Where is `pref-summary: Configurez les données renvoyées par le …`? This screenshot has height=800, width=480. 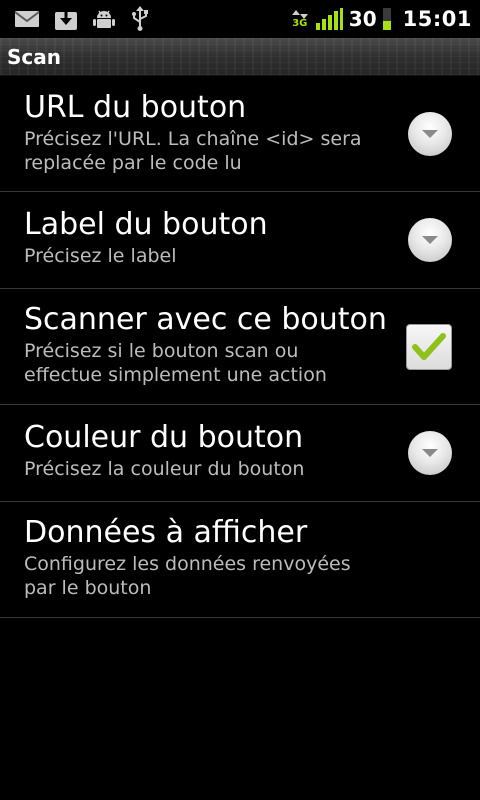 pref-summary: Configurez les données renvoyées par le … is located at coordinates (187, 576).